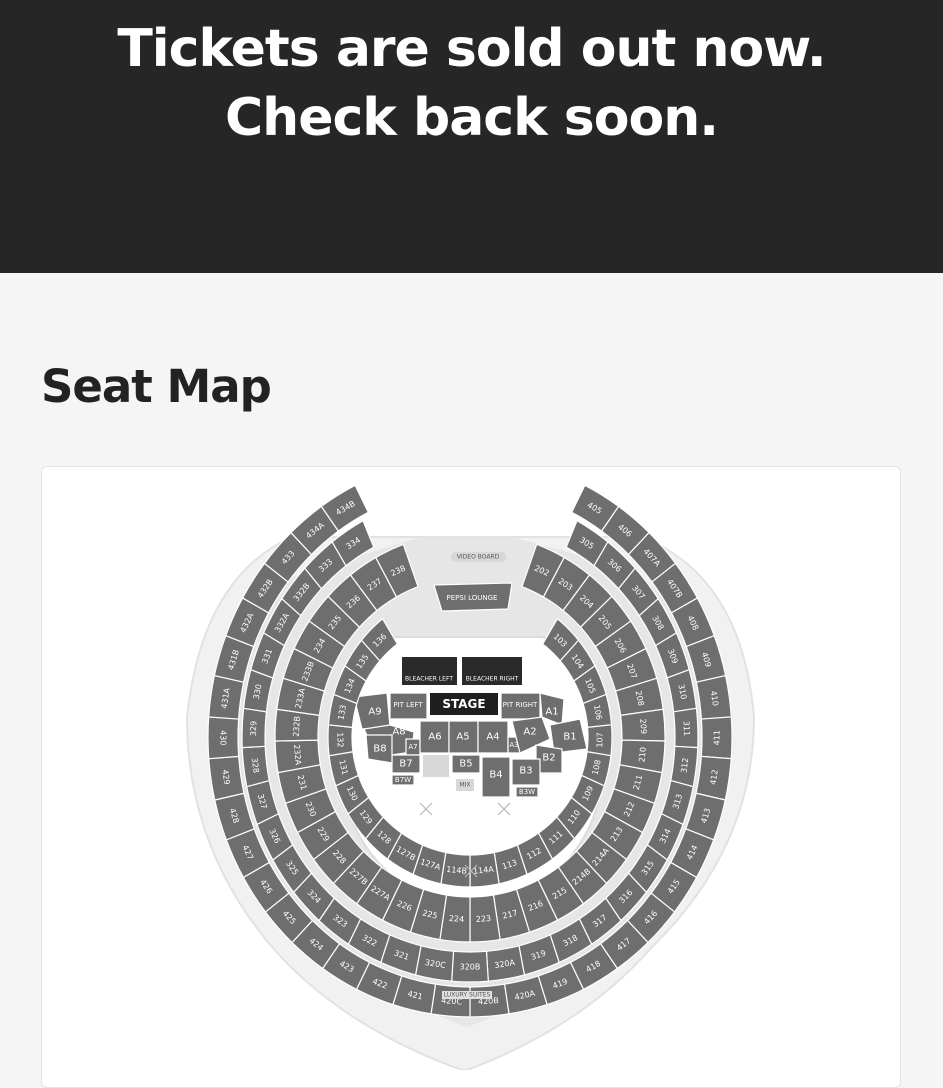  Describe the element at coordinates (643, 726) in the screenshot. I see `section-label-209: 209` at that location.